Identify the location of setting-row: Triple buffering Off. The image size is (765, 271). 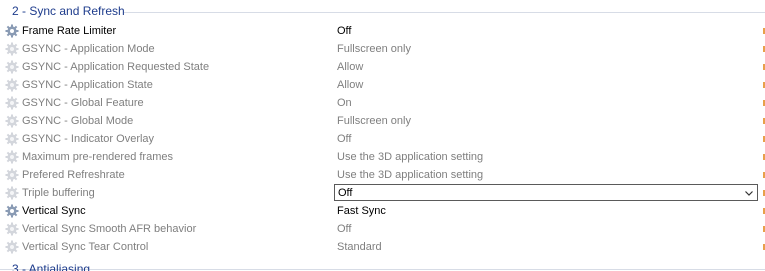
(382, 193).